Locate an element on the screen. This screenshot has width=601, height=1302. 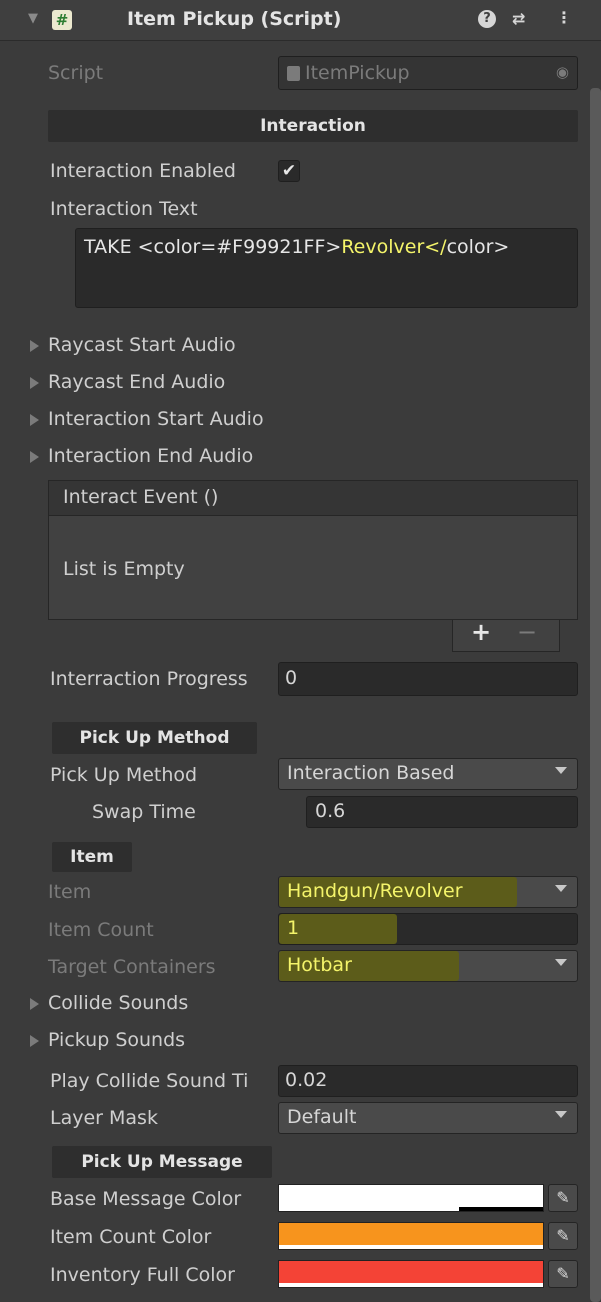
foldout-interaction-start-audio: Interaction Start Audio is located at coordinates (156, 419).